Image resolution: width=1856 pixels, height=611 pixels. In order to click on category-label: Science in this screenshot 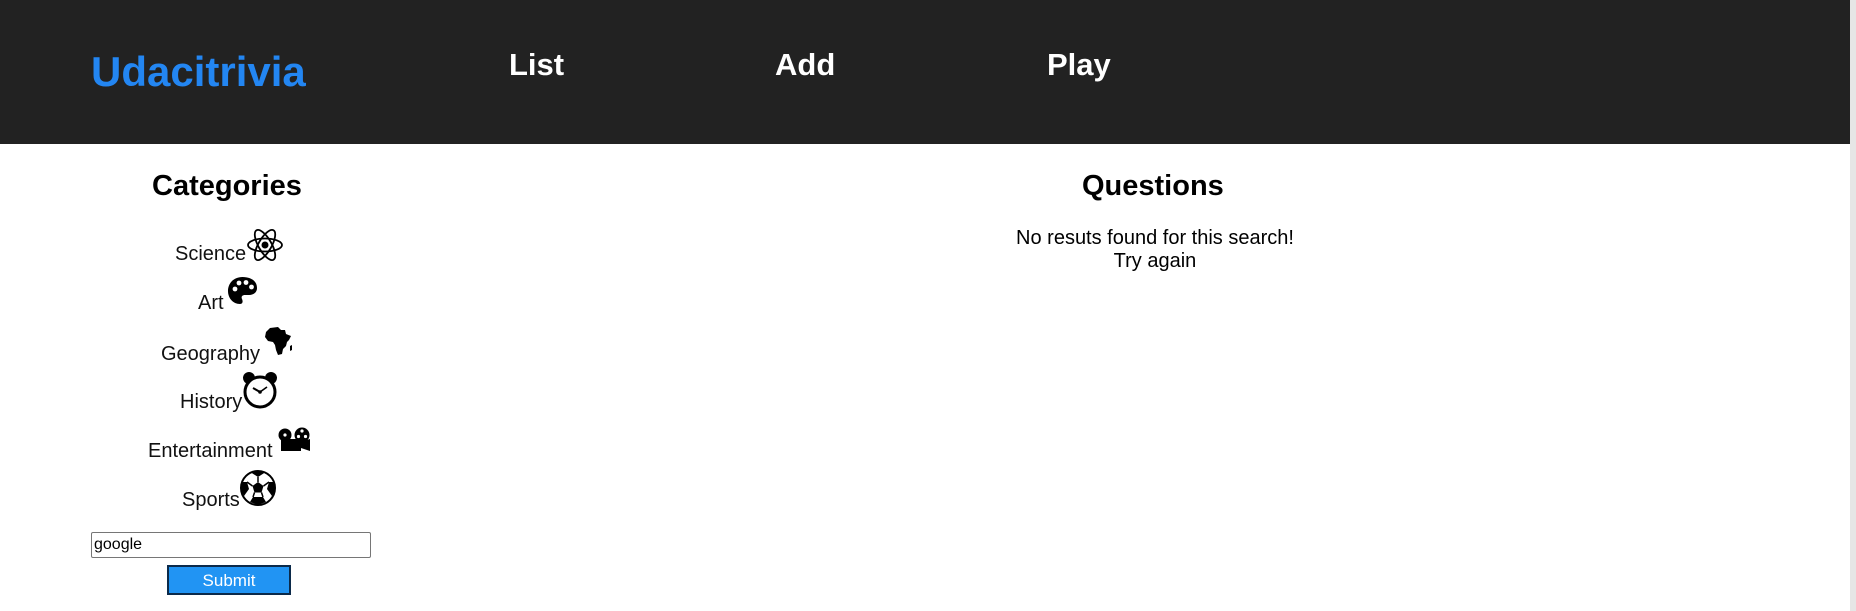, I will do `click(211, 254)`.